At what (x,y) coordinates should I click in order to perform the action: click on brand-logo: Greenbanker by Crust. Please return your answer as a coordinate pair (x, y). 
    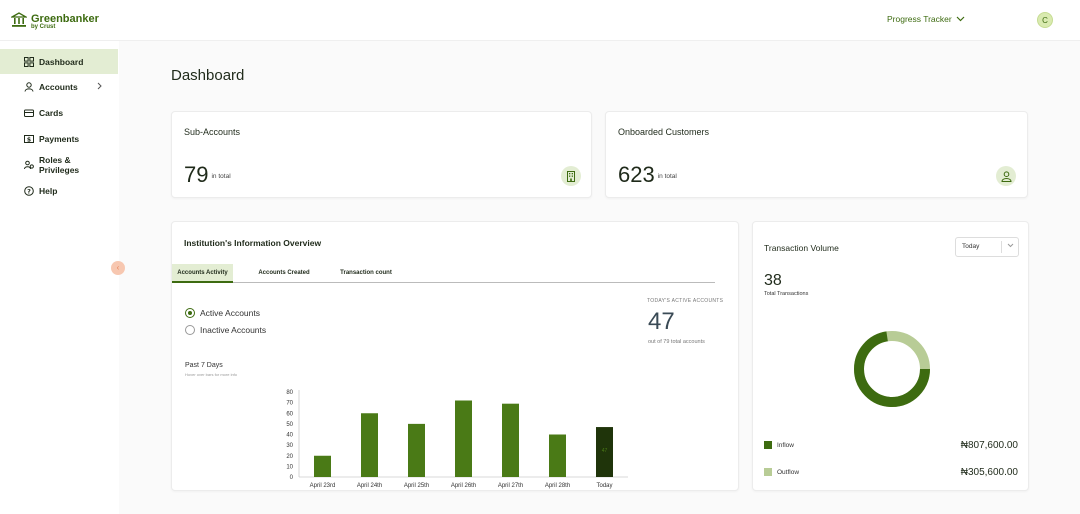
    Looking at the image, I should click on (54, 22).